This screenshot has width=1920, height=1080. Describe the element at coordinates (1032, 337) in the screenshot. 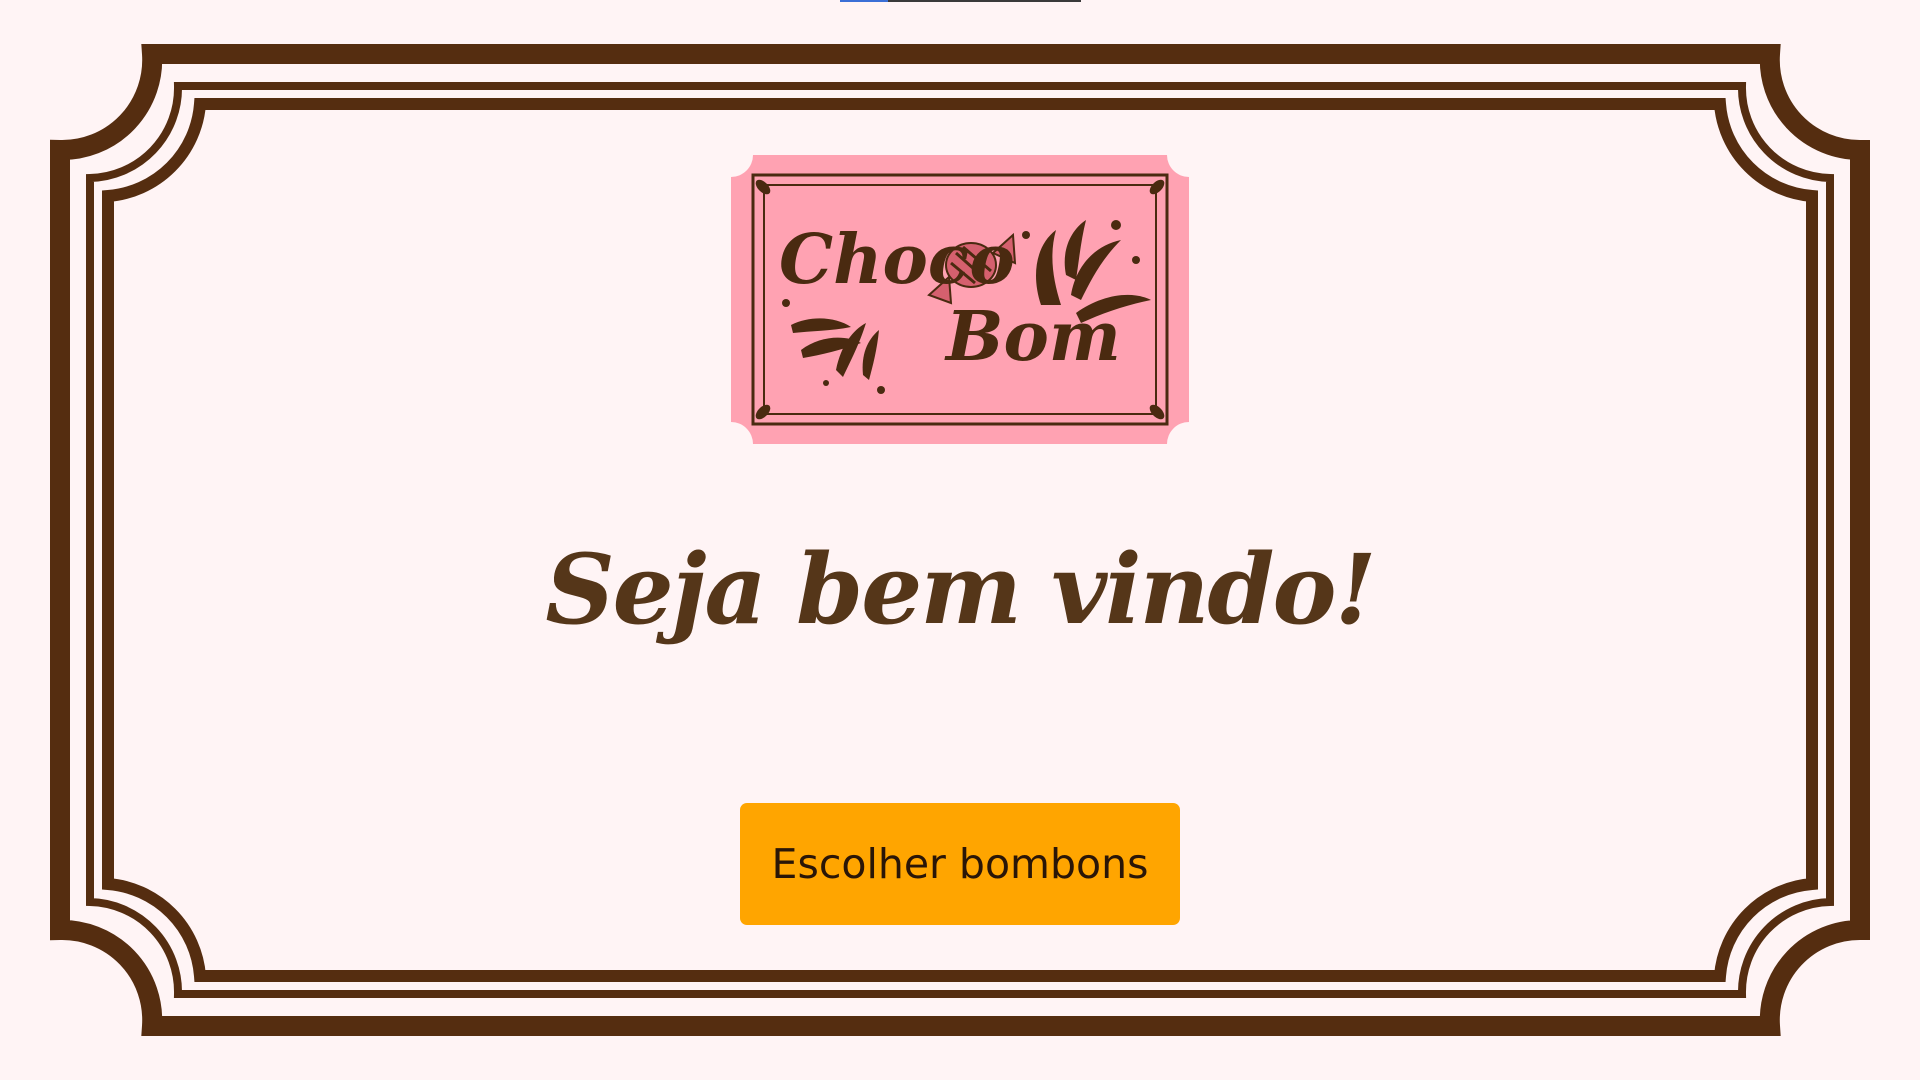

I see `logo-text-line2: Bom` at that location.